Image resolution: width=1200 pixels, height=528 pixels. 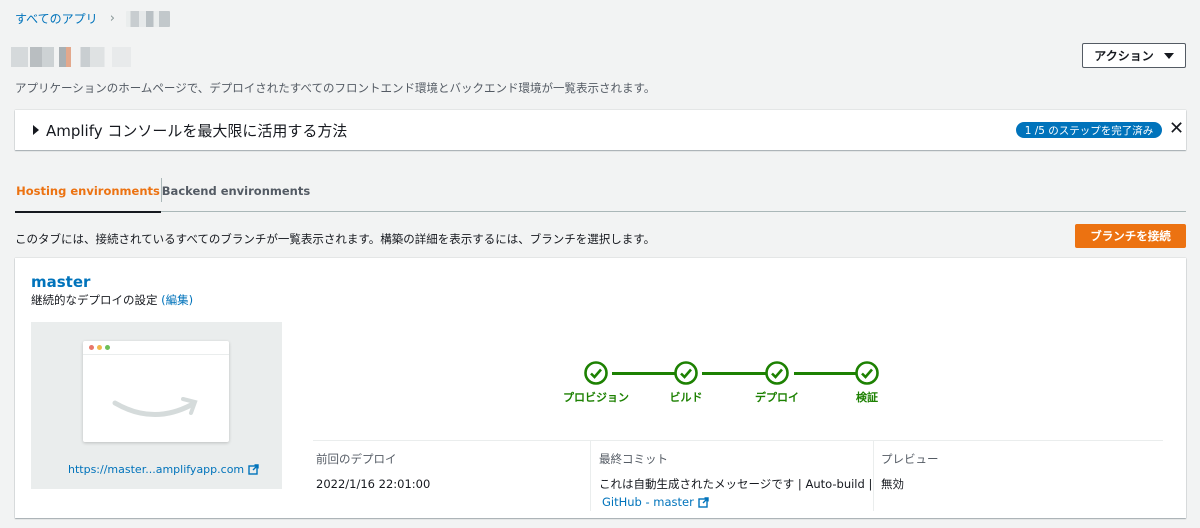 I want to click on breadcrumb: すべてのアプリ ›, so click(x=92, y=18).